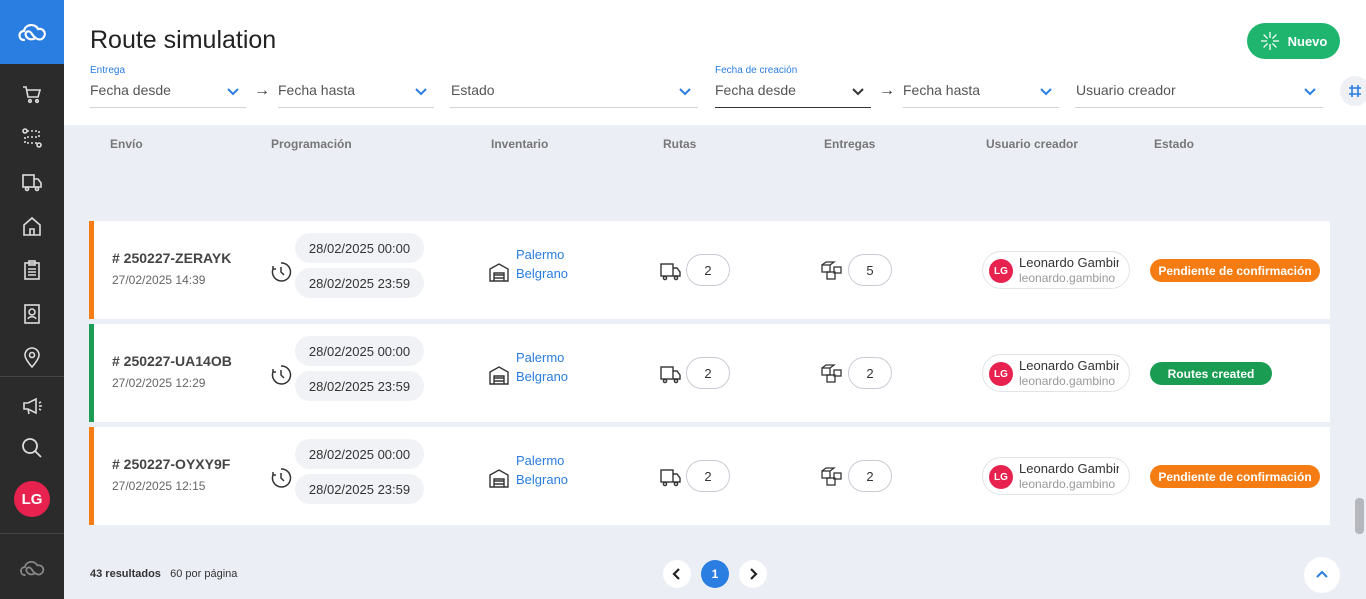  What do you see at coordinates (311, 144) in the screenshot?
I see `col-programacion: Programación` at bounding box center [311, 144].